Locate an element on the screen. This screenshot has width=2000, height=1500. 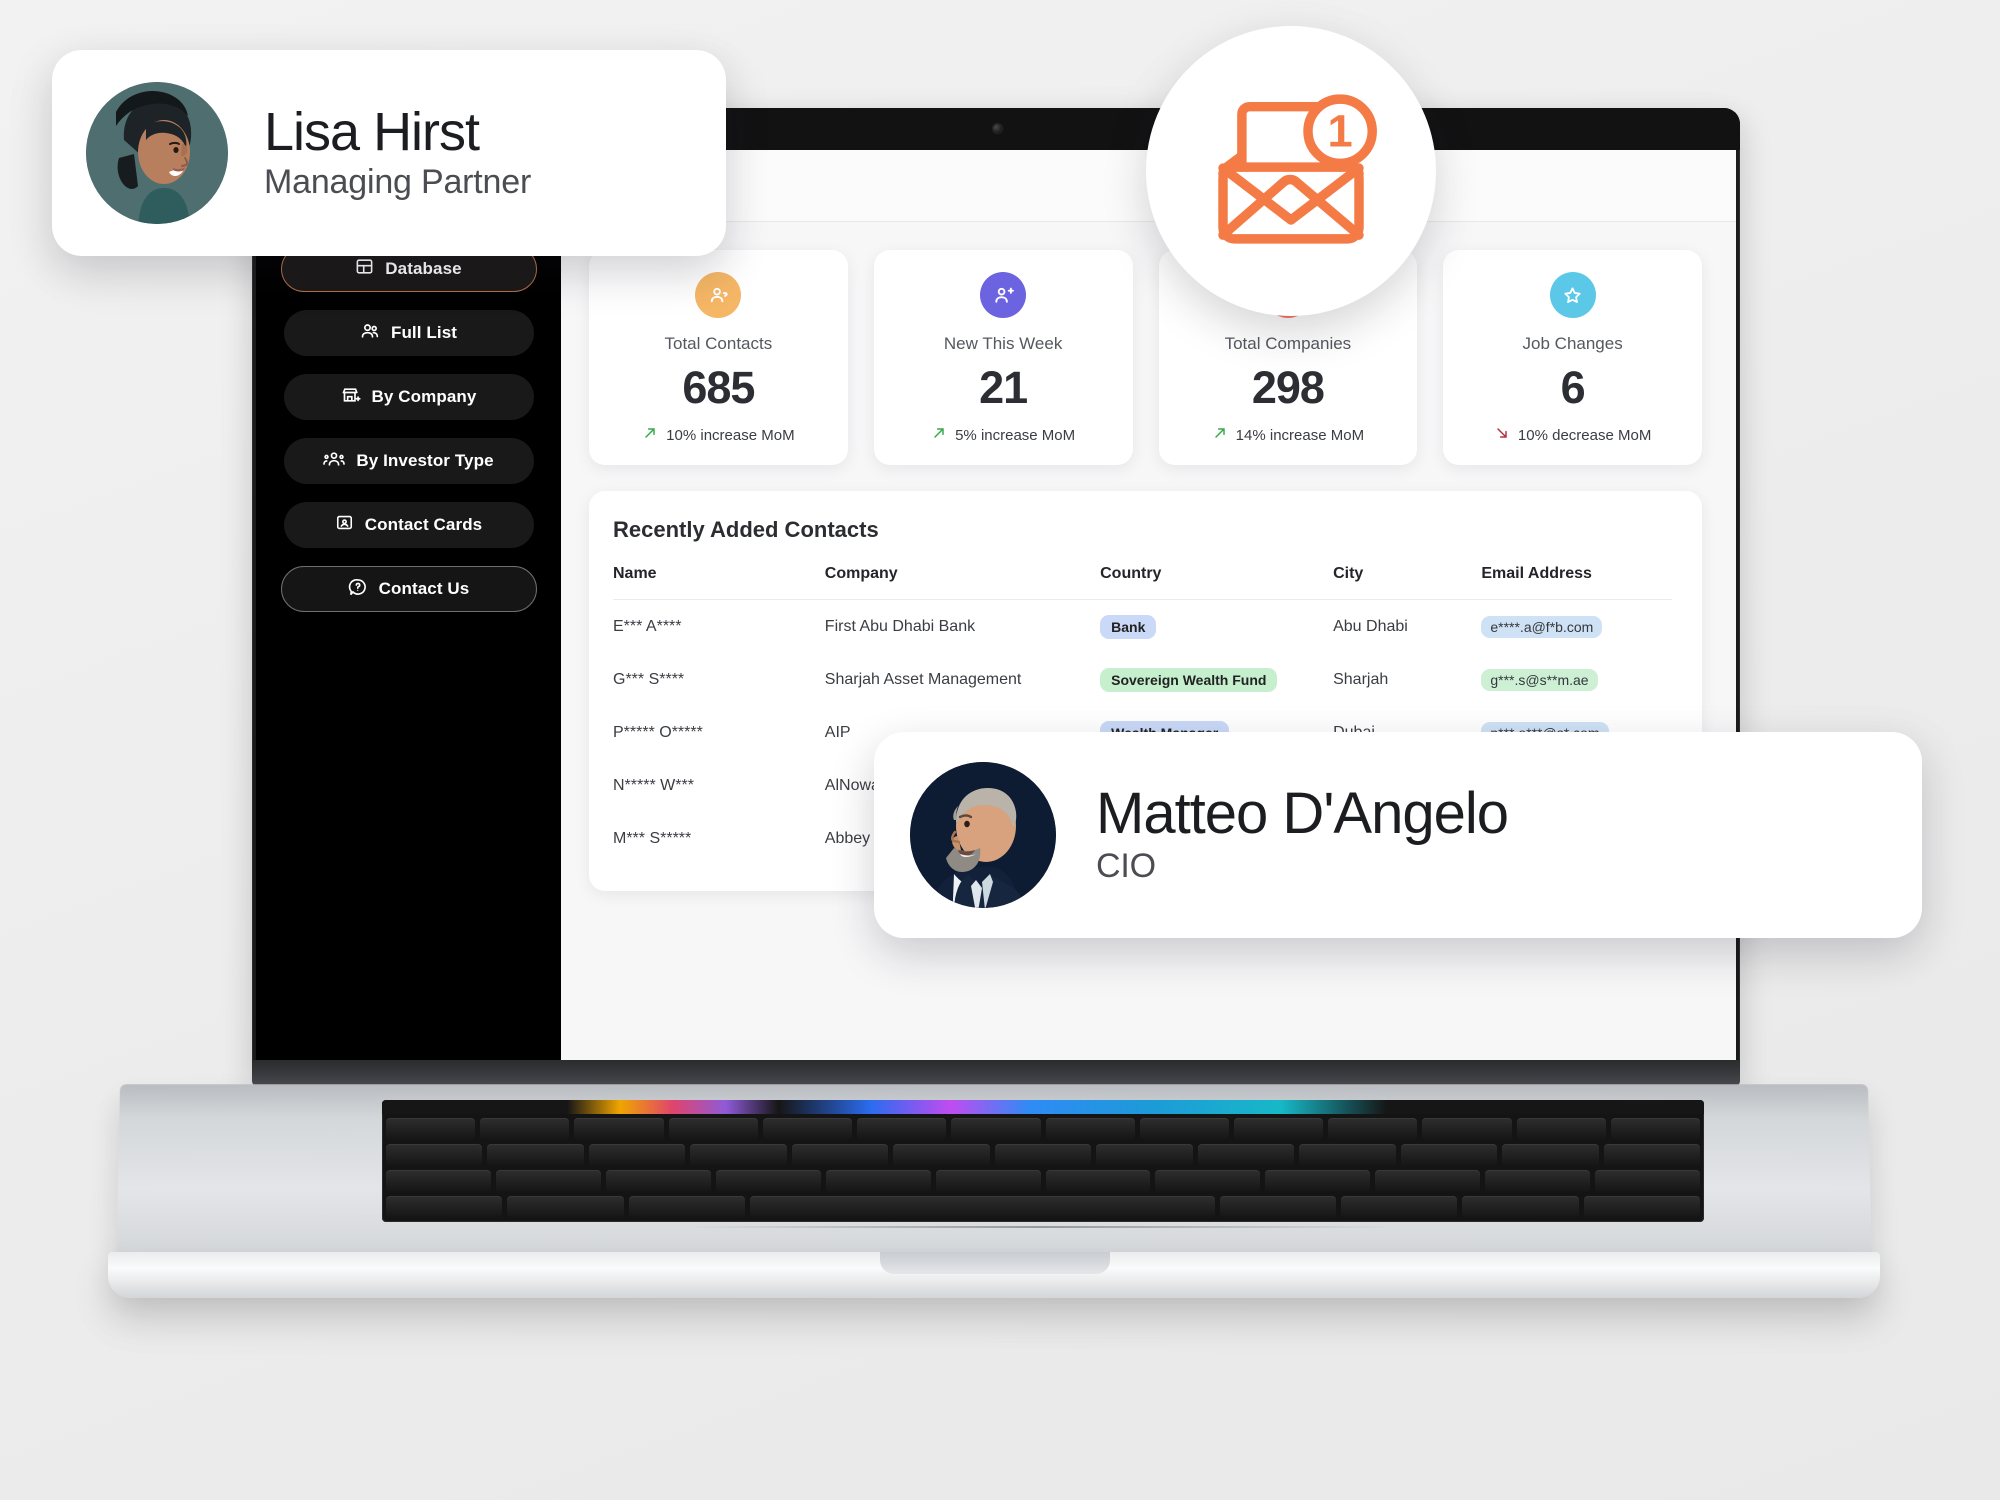
sidebar-item-contact-us: Contact Us is located at coordinates (408, 589).